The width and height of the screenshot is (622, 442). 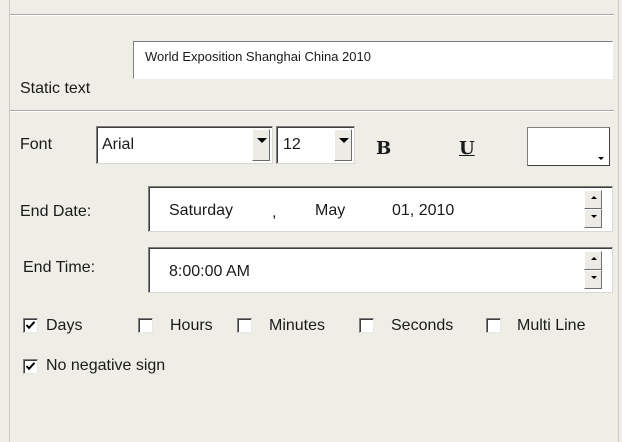 What do you see at coordinates (312, 15) in the screenshot?
I see `top-divider` at bounding box center [312, 15].